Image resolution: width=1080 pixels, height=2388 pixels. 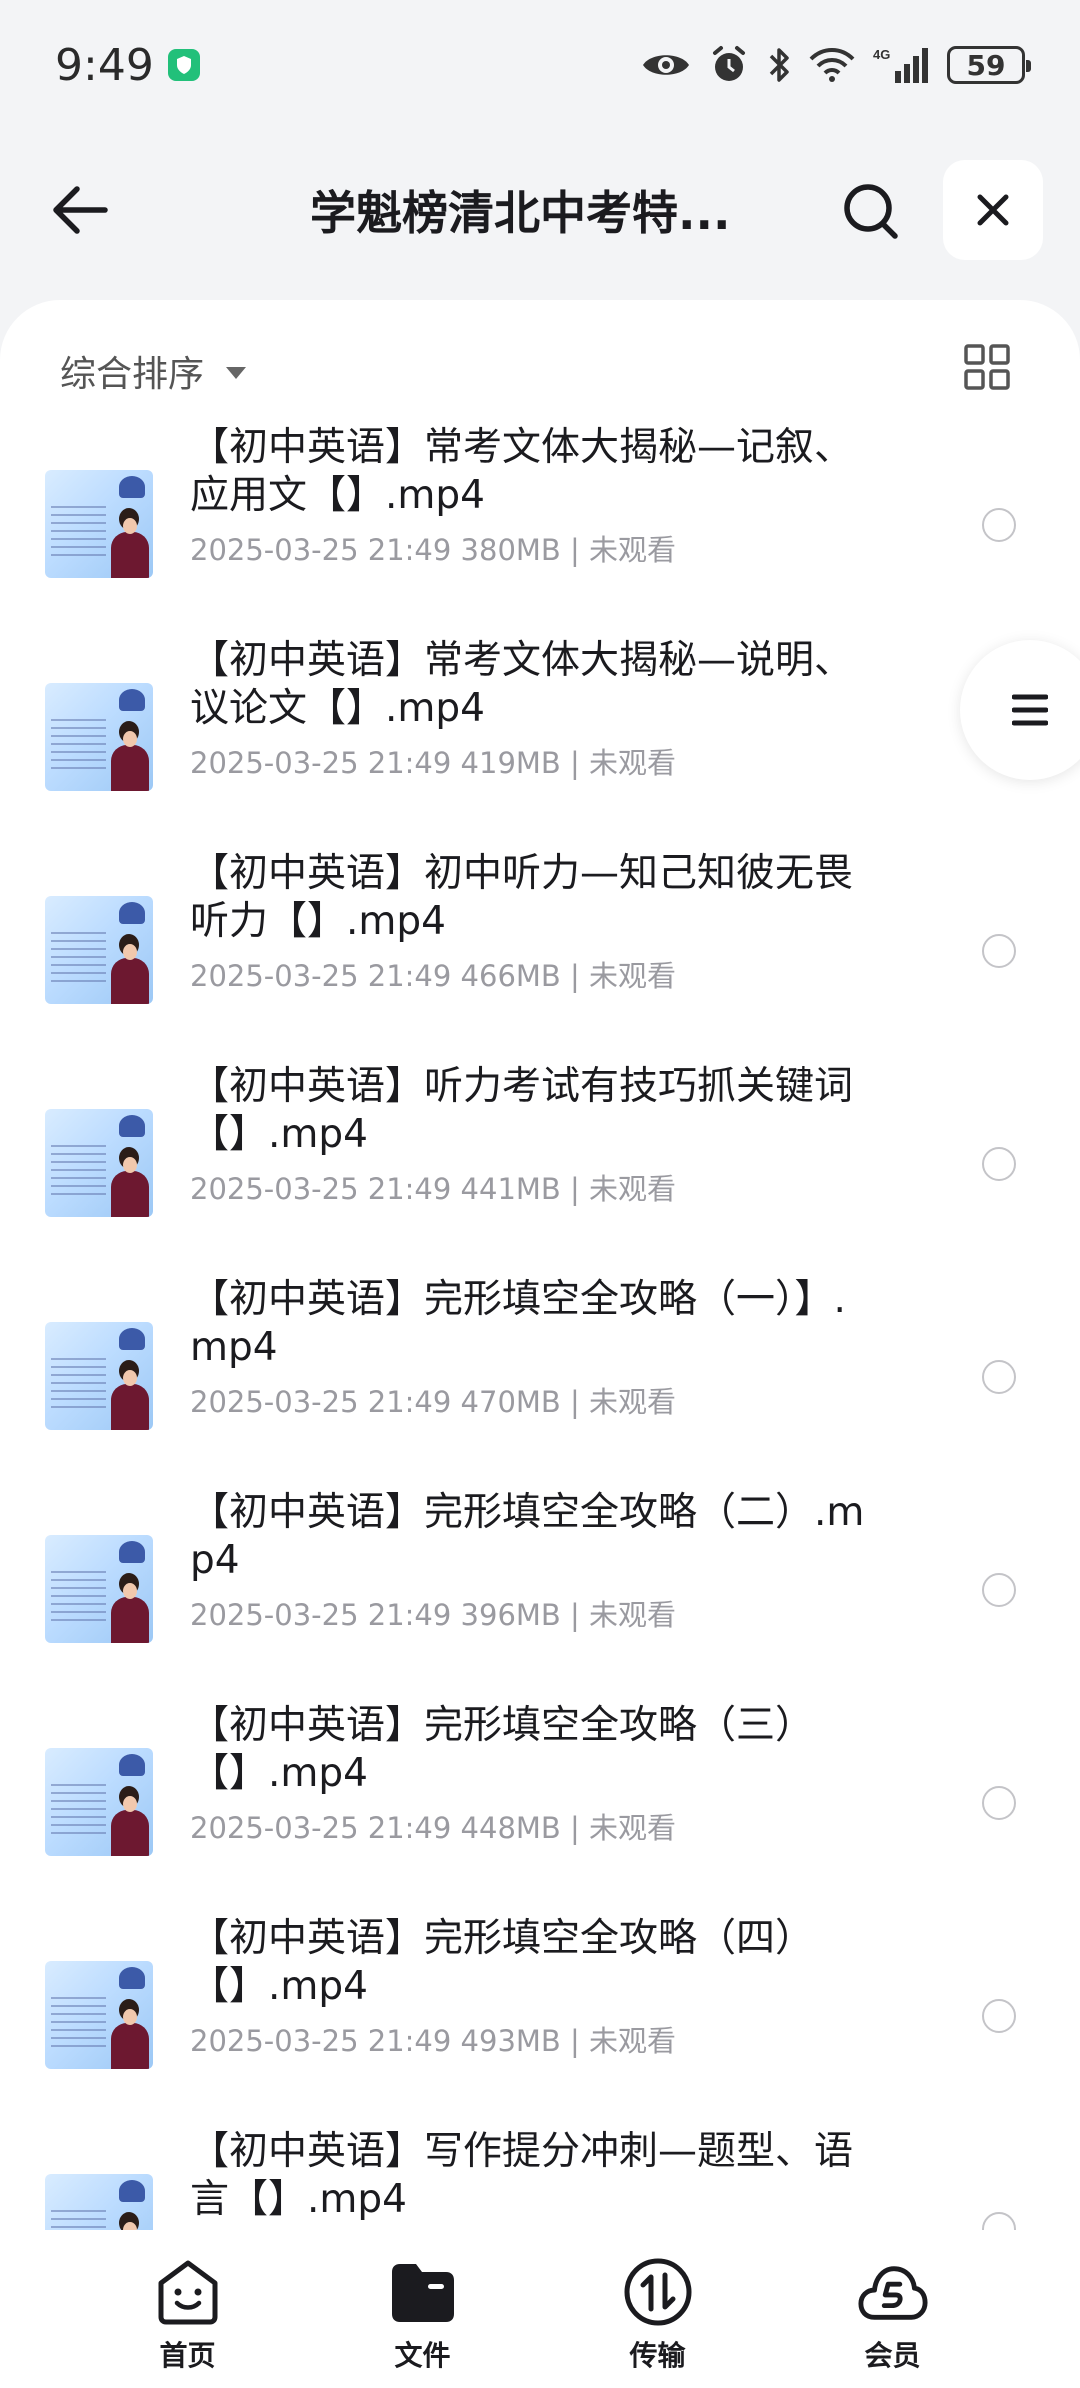 What do you see at coordinates (502, 1962) in the screenshot?
I see `file-name: 【初中英语】完形填空全攻略（四）【】.mp4` at bounding box center [502, 1962].